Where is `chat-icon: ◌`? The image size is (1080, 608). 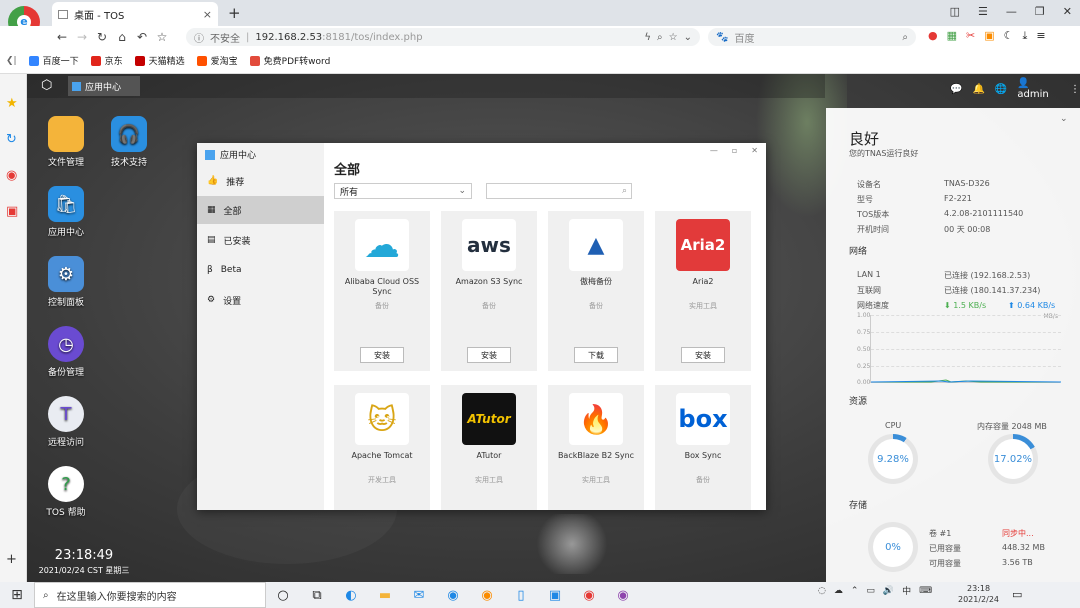 chat-icon: ◌ is located at coordinates (822, 591).